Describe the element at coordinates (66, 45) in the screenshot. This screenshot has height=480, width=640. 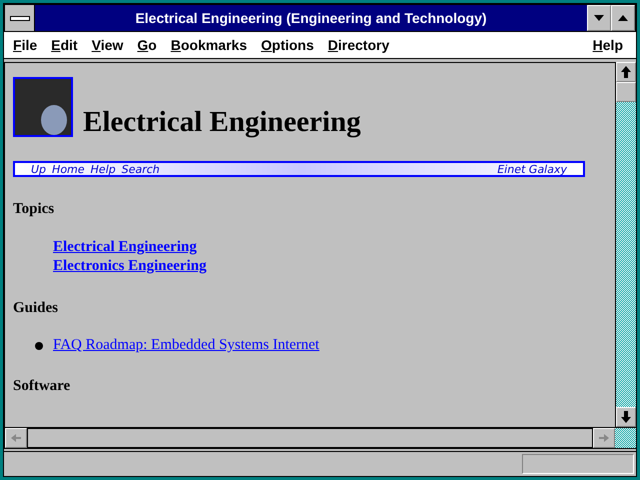
I see `menu-item: Edit` at that location.